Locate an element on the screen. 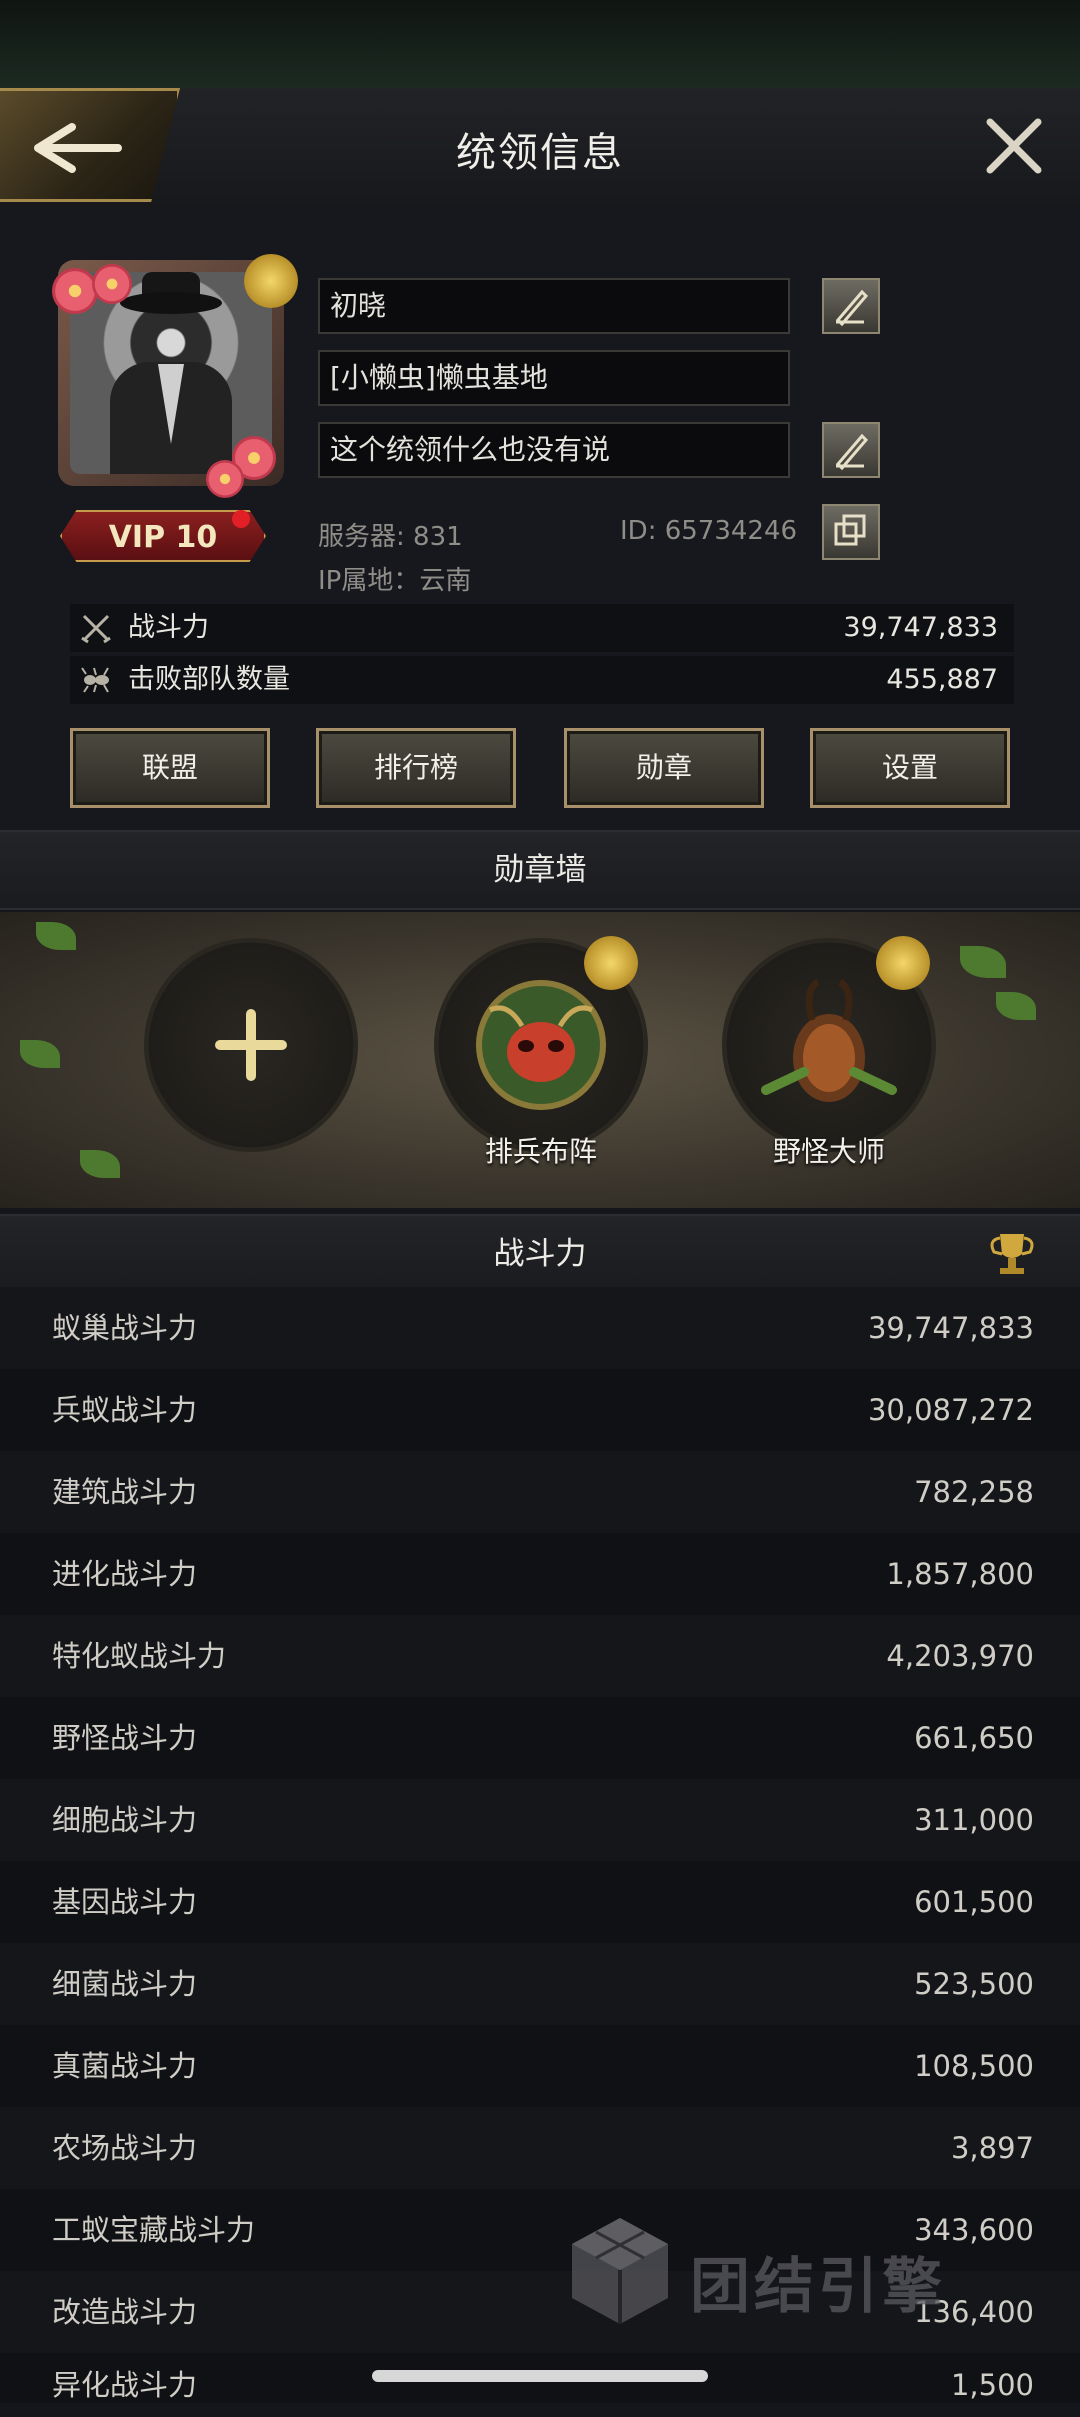 Image resolution: width=1080 pixels, height=2417 pixels. edit-name-button is located at coordinates (851, 306).